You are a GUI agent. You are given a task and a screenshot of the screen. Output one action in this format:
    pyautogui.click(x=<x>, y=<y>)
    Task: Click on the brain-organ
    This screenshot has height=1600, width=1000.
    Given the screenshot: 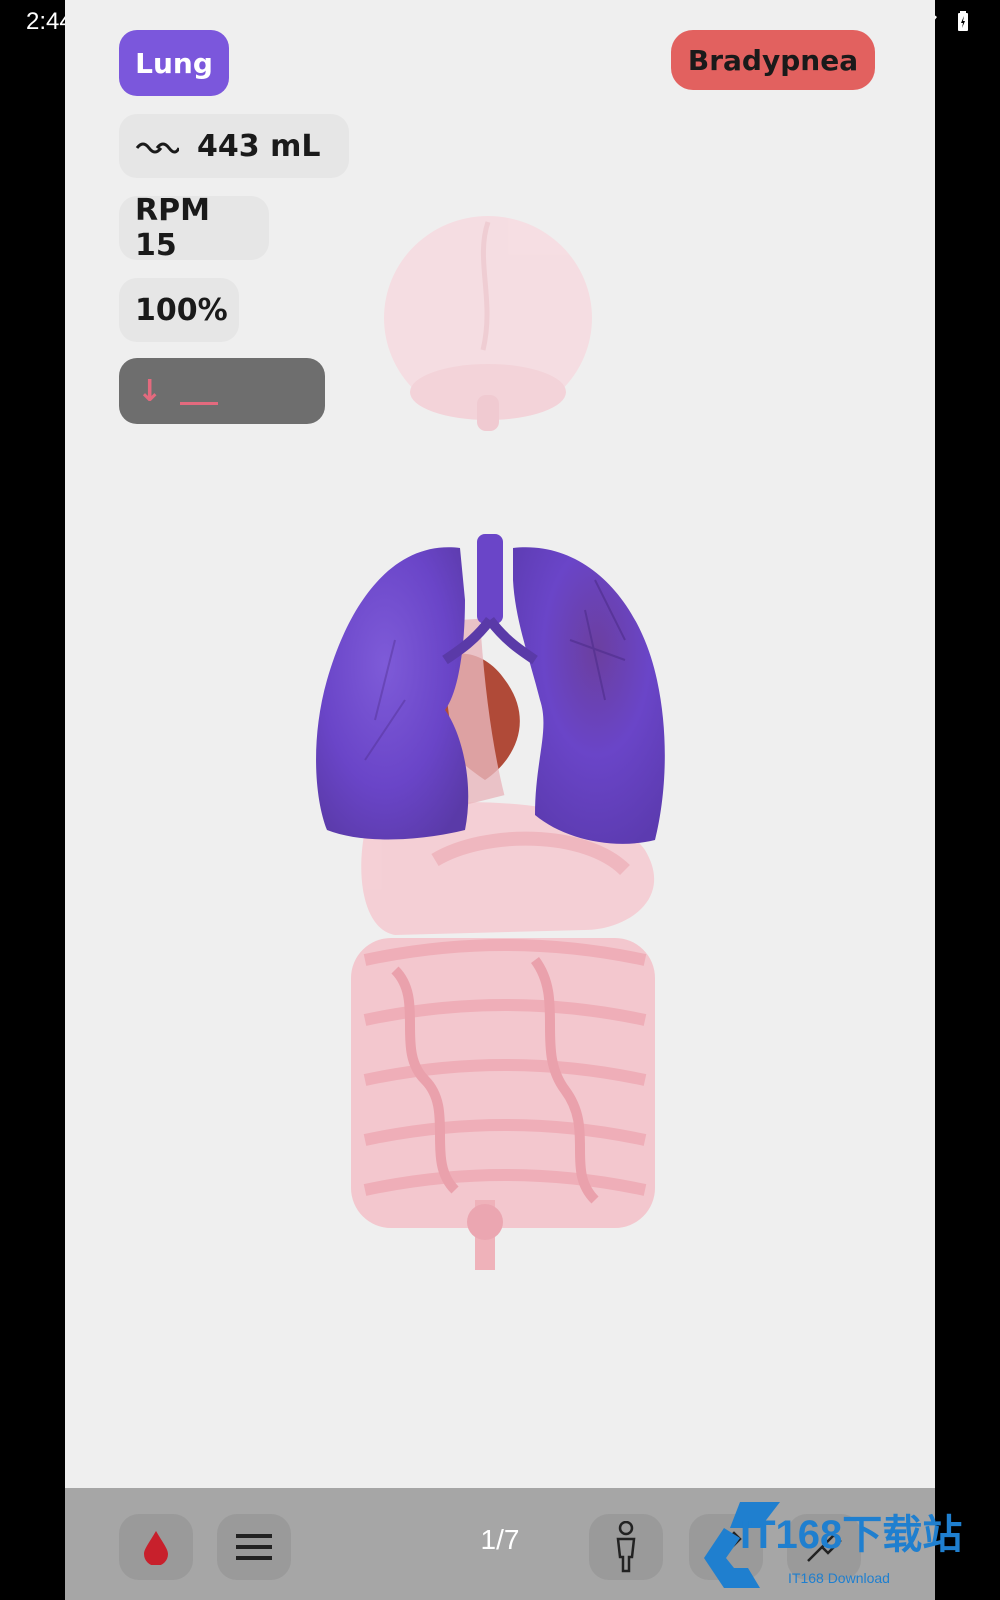 What is the action you would take?
    pyautogui.click(x=488, y=323)
    